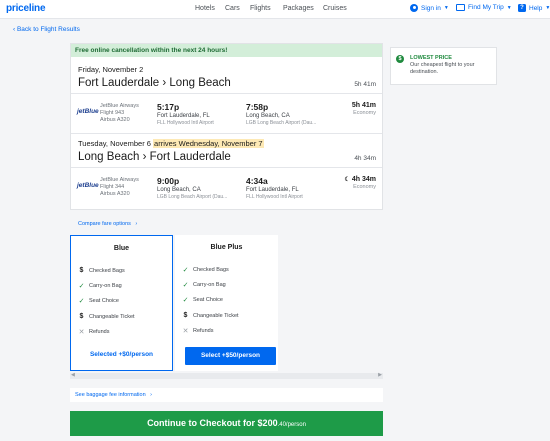 The width and height of the screenshot is (550, 441). What do you see at coordinates (26, 8) in the screenshot?
I see `priceline-logo: priceline` at bounding box center [26, 8].